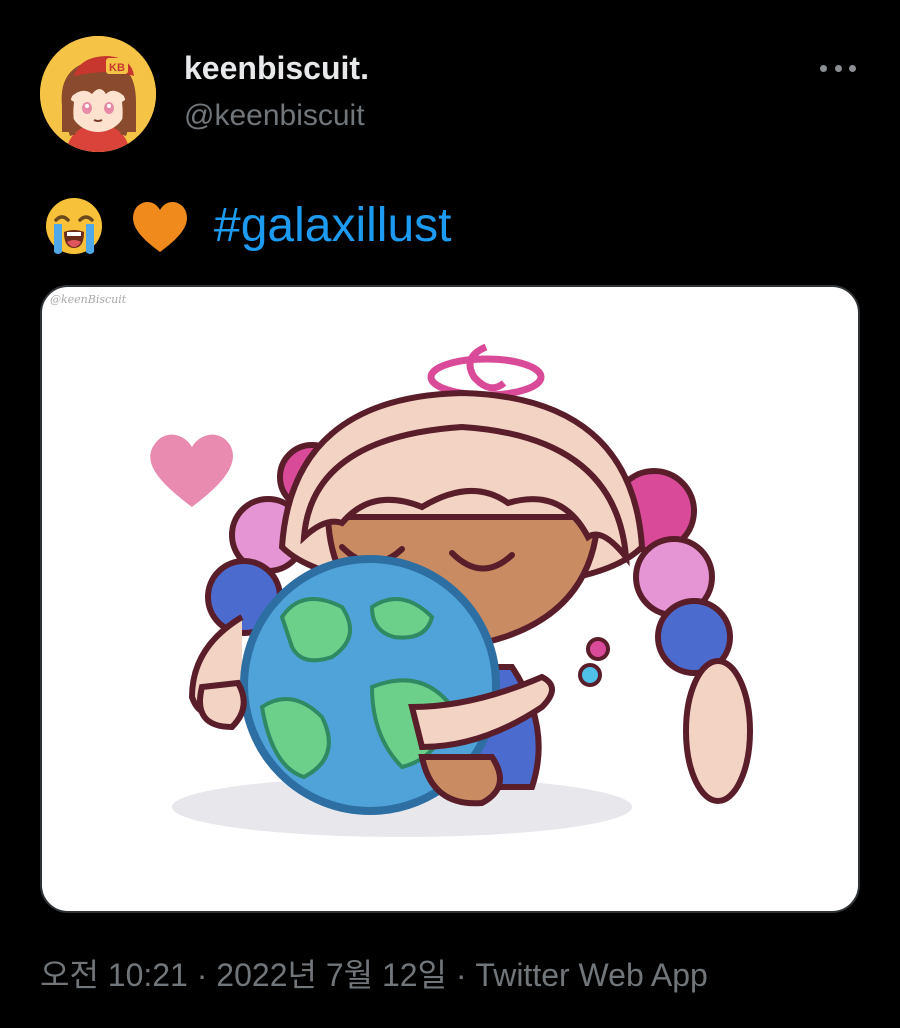 Image resolution: width=900 pixels, height=1028 pixels. Describe the element at coordinates (591, 975) in the screenshot. I see `tweet-source: Twitter Web App` at that location.